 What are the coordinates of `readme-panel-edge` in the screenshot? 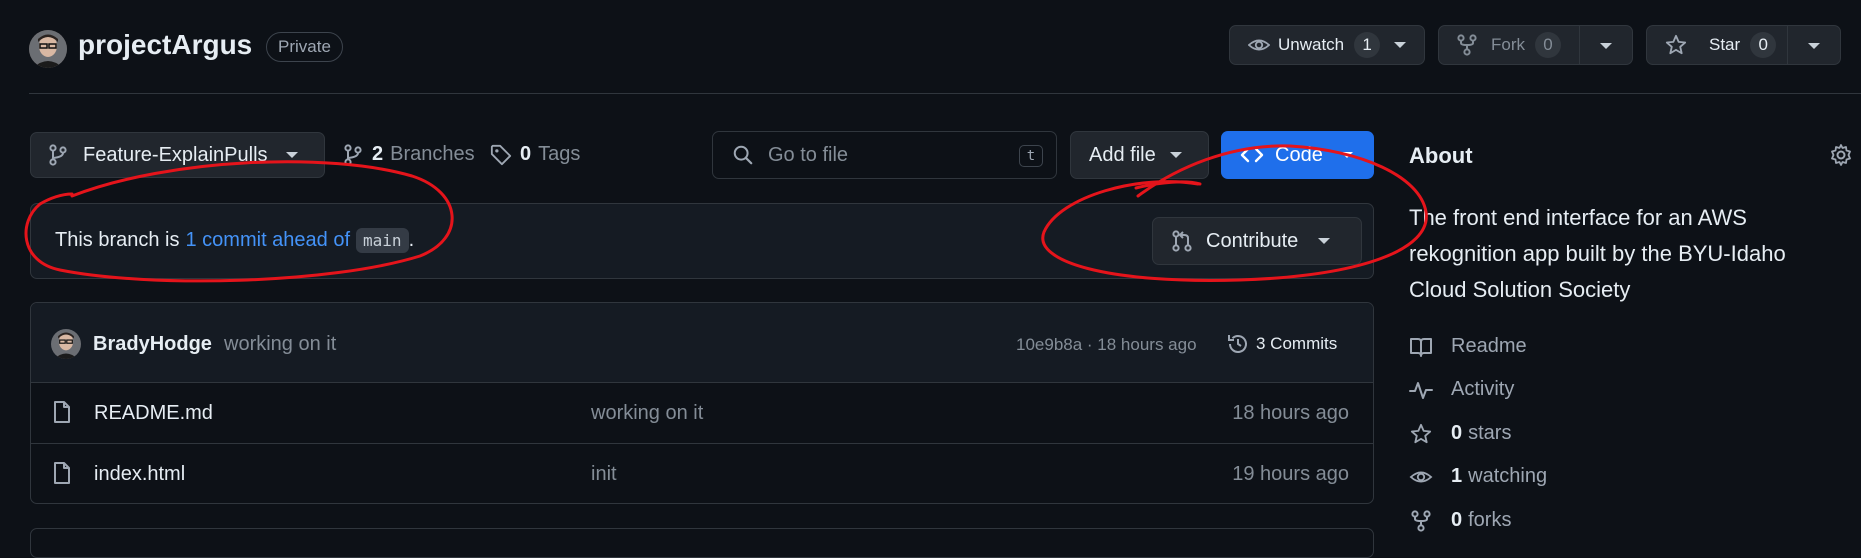 It's located at (702, 543).